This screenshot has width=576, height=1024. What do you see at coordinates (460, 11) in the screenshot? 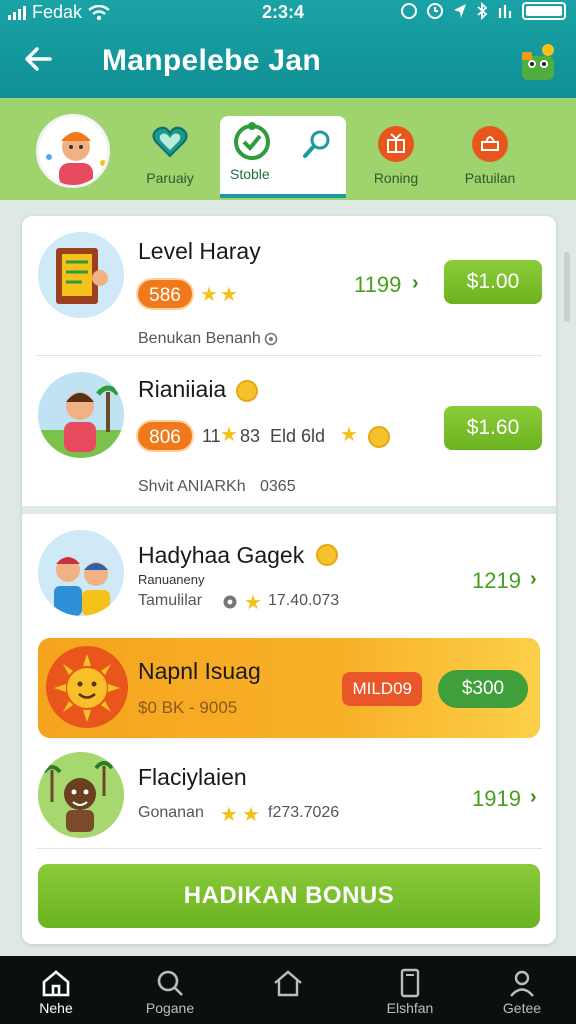
I see `location-icon` at bounding box center [460, 11].